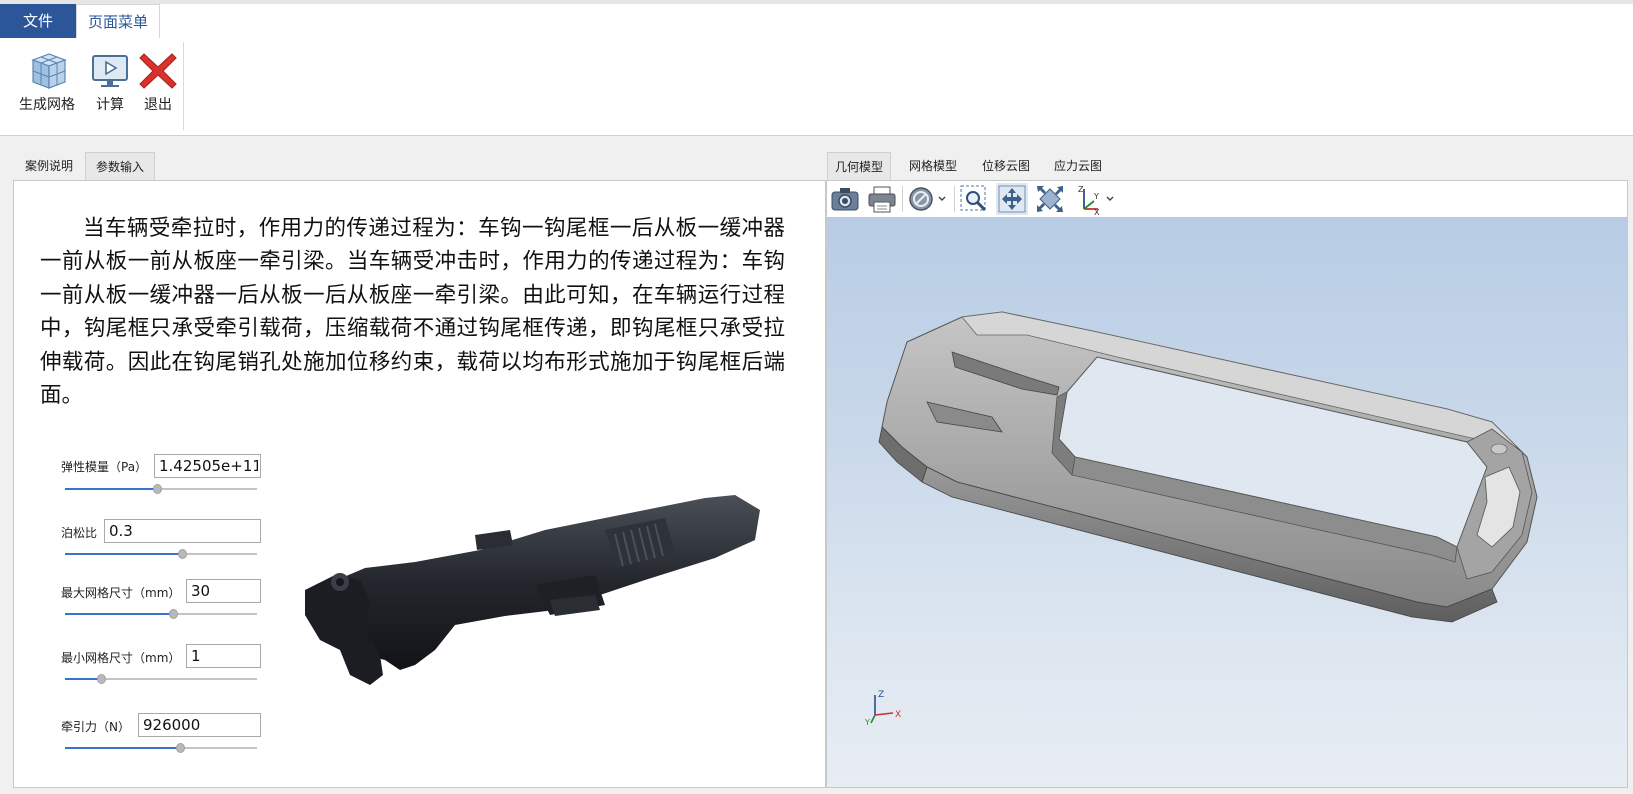 The width and height of the screenshot is (1633, 794). I want to click on exit-button: 退出, so click(158, 84).